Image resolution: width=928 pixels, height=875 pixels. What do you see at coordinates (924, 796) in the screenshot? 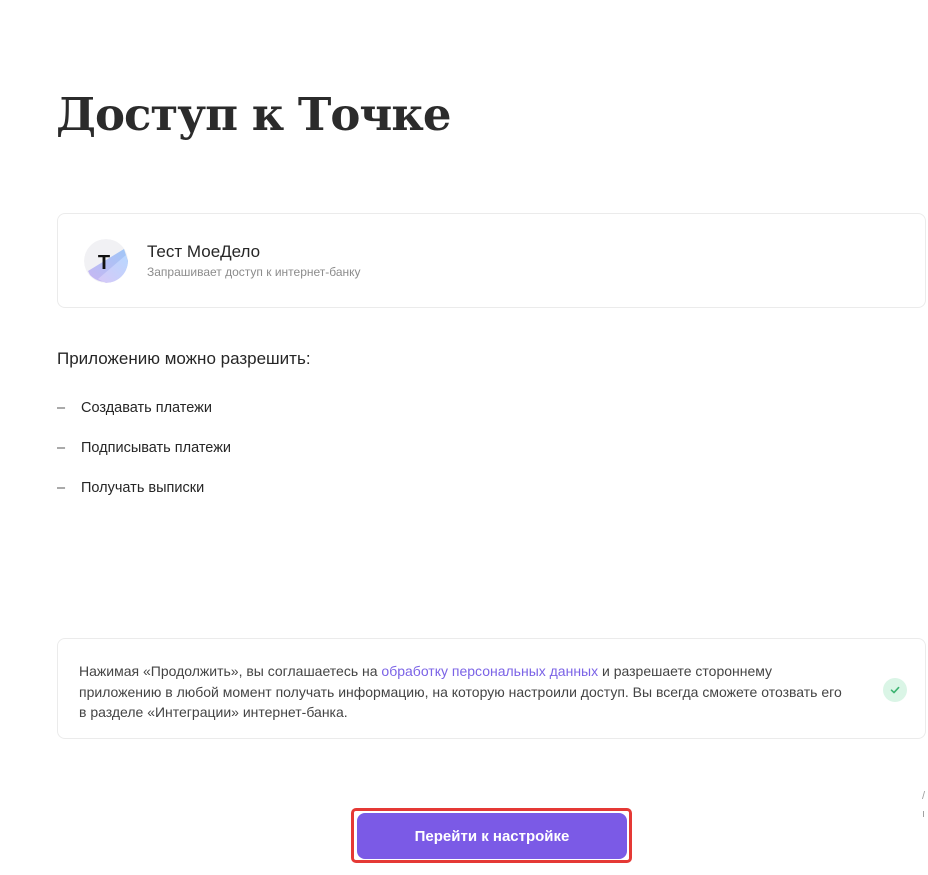
I see `edge-glyph: /` at bounding box center [924, 796].